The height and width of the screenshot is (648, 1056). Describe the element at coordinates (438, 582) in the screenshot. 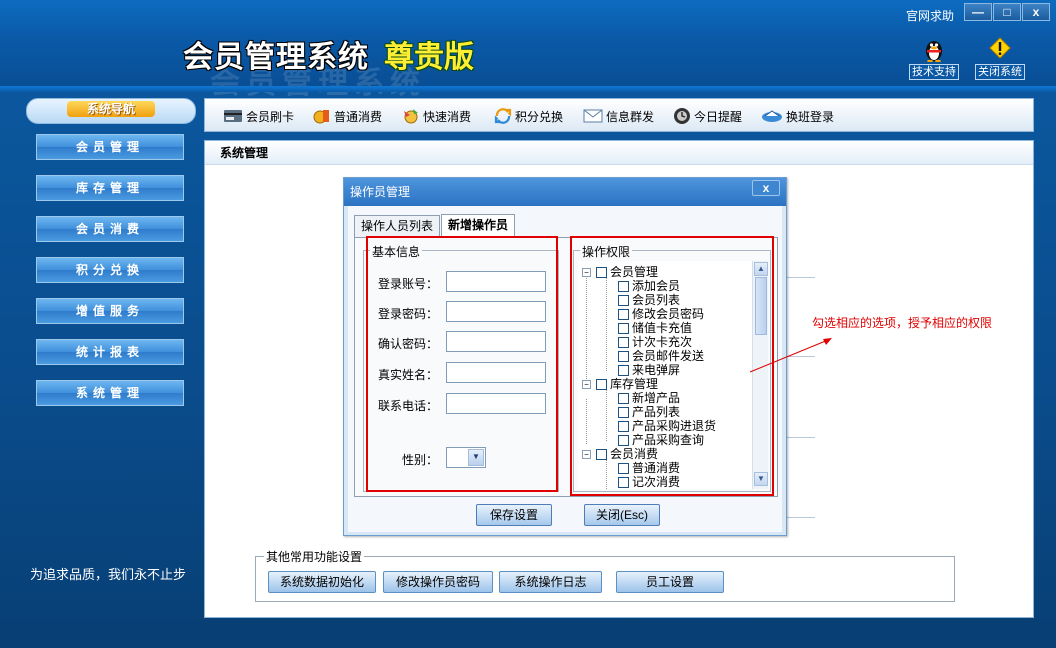

I see `change-operator-password-button: 修改操作员密码` at that location.